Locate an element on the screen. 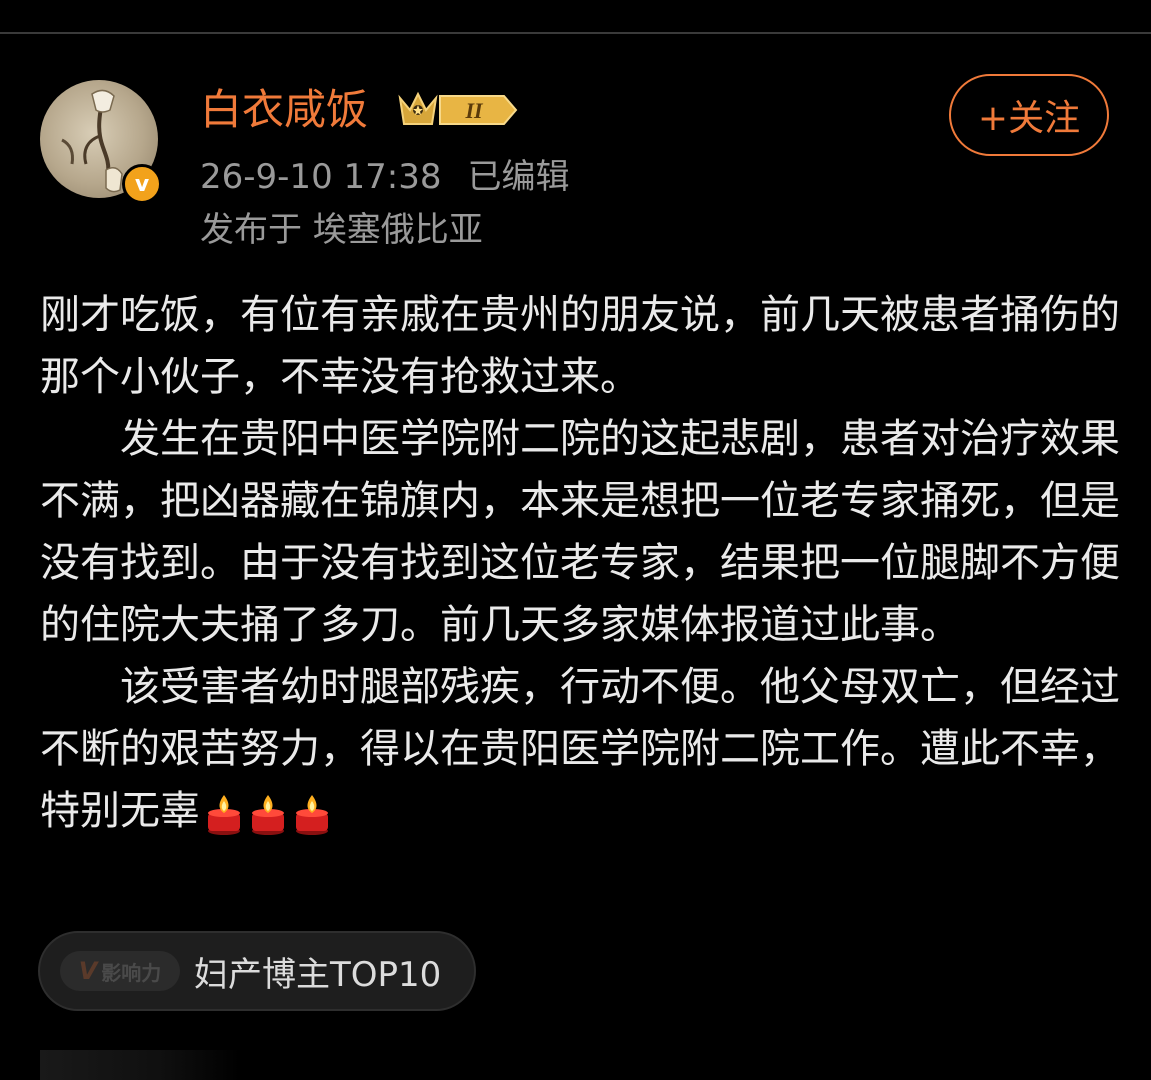 The image size is (1151, 1080). level-badge-text: II is located at coordinates (474, 110).